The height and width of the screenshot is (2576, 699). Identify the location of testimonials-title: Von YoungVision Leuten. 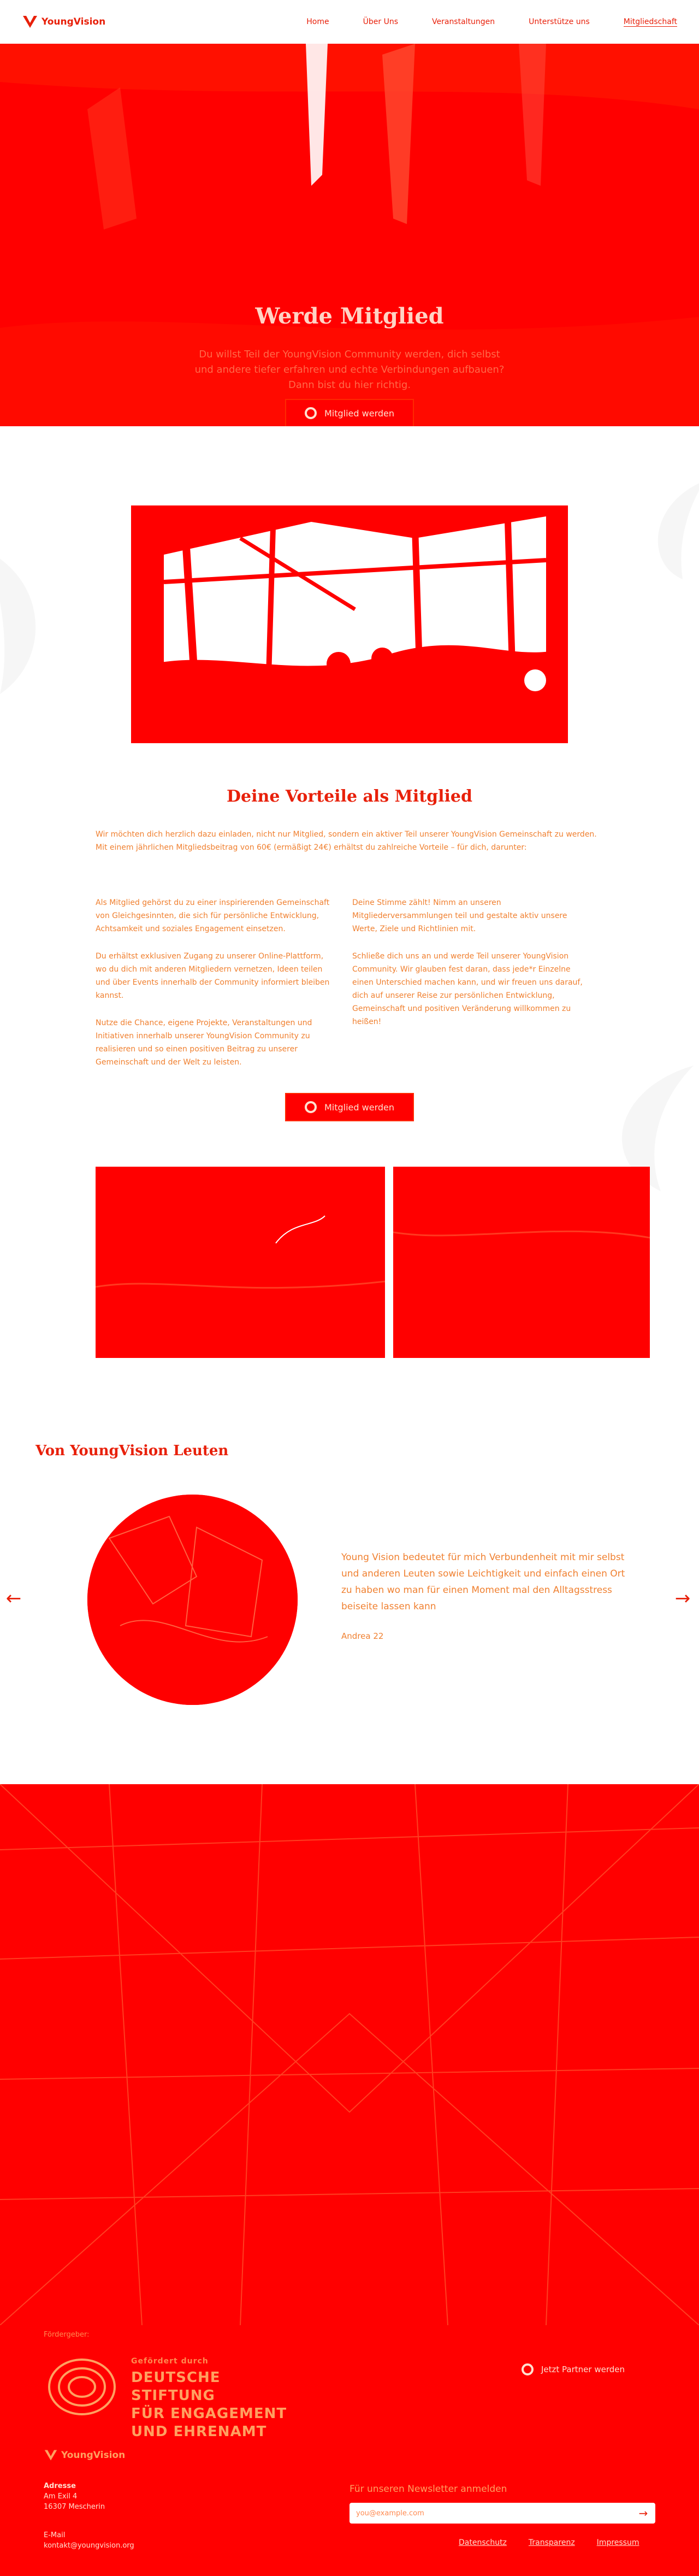
(132, 1451).